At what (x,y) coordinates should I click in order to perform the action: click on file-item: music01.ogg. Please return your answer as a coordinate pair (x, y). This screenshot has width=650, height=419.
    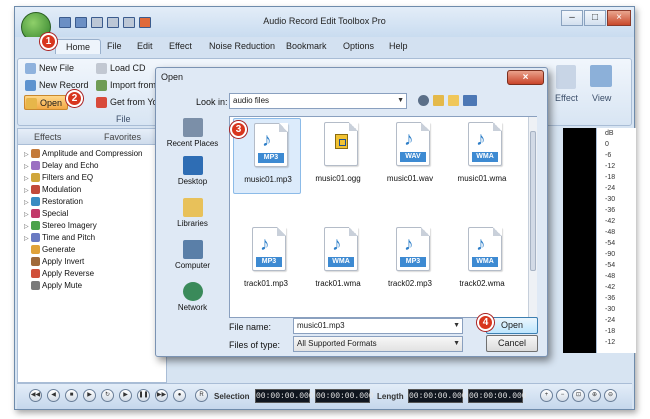
    Looking at the image, I should click on (338, 156).